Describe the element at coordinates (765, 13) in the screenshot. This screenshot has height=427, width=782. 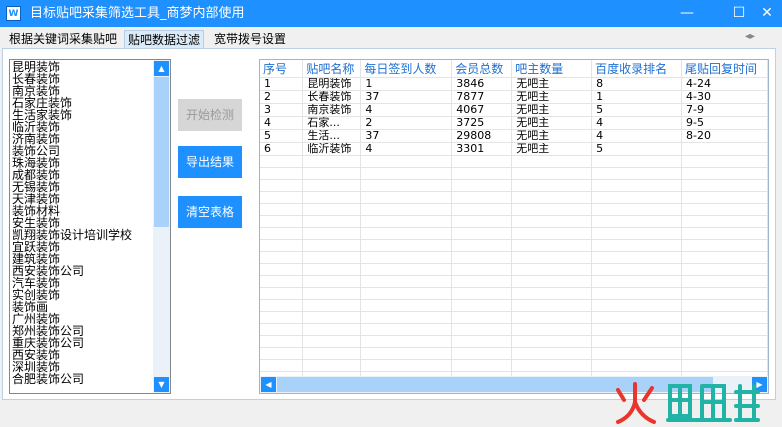
I see `close-button: ✕` at that location.